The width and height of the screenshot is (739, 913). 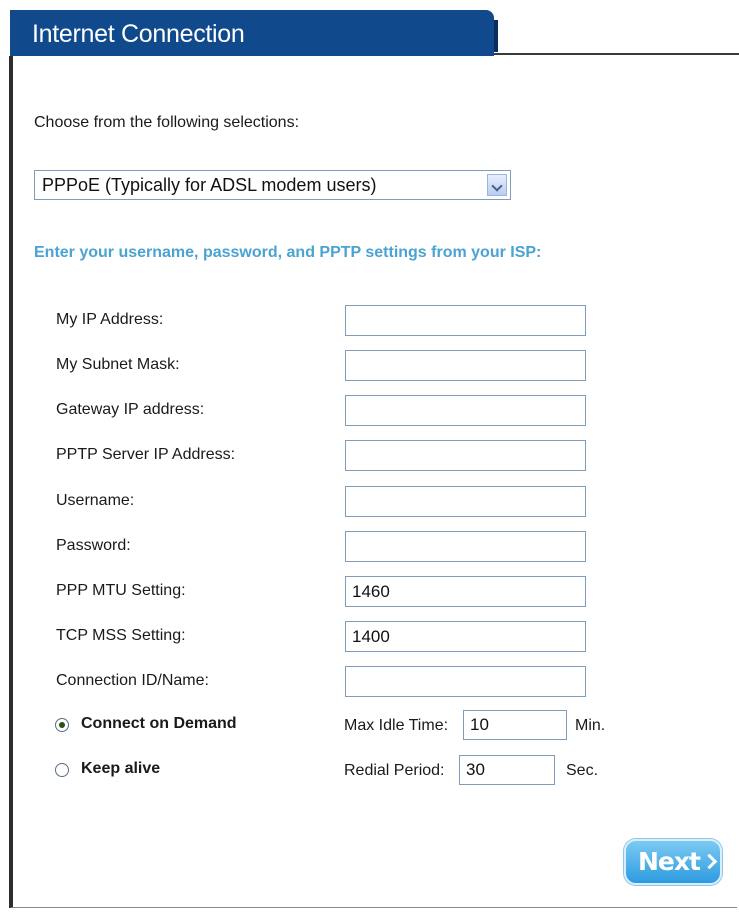 What do you see at coordinates (167, 122) in the screenshot?
I see `intro-text: Choose from the following selections:` at bounding box center [167, 122].